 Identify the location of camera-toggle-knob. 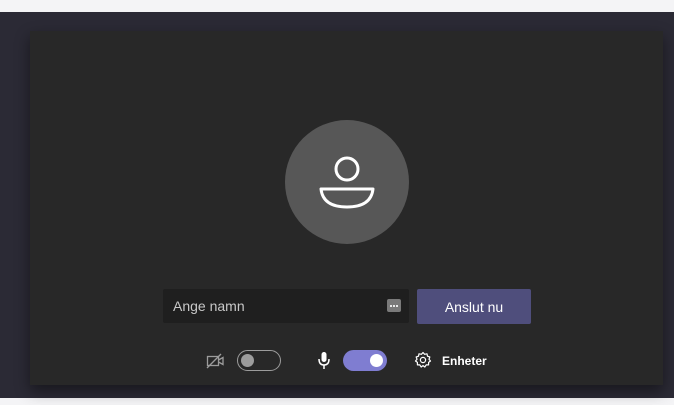
(247, 360).